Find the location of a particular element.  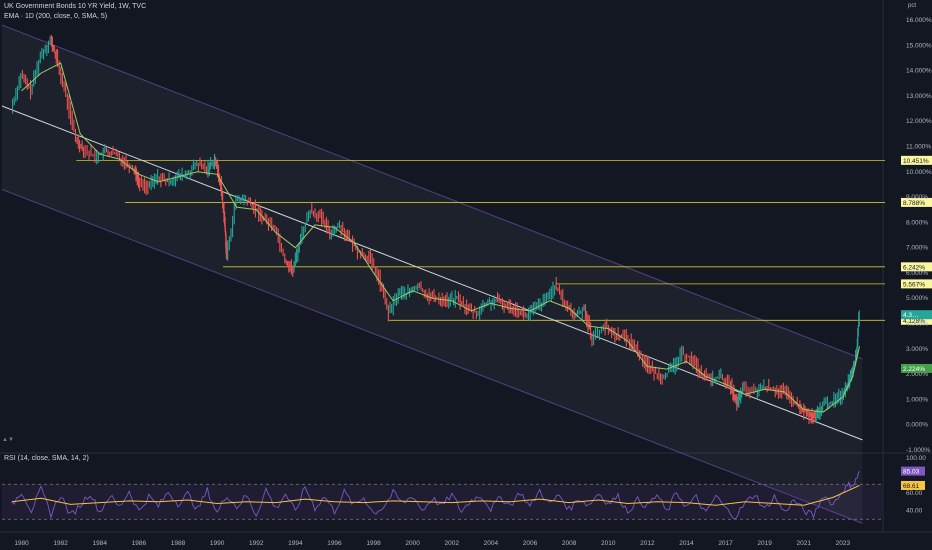

price-label: 2.224% is located at coordinates (914, 369).